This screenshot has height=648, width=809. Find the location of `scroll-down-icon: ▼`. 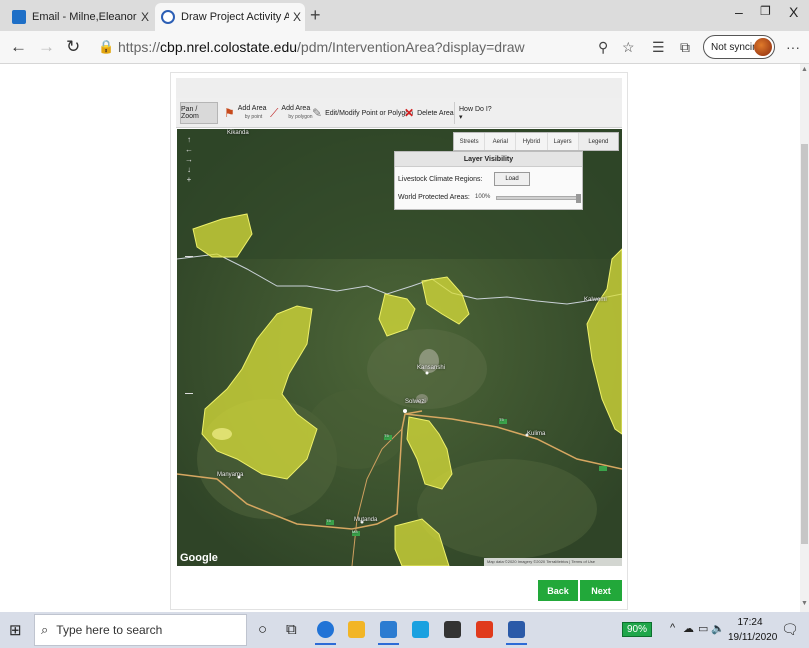

scroll-down-icon: ▼ is located at coordinates (804, 603).